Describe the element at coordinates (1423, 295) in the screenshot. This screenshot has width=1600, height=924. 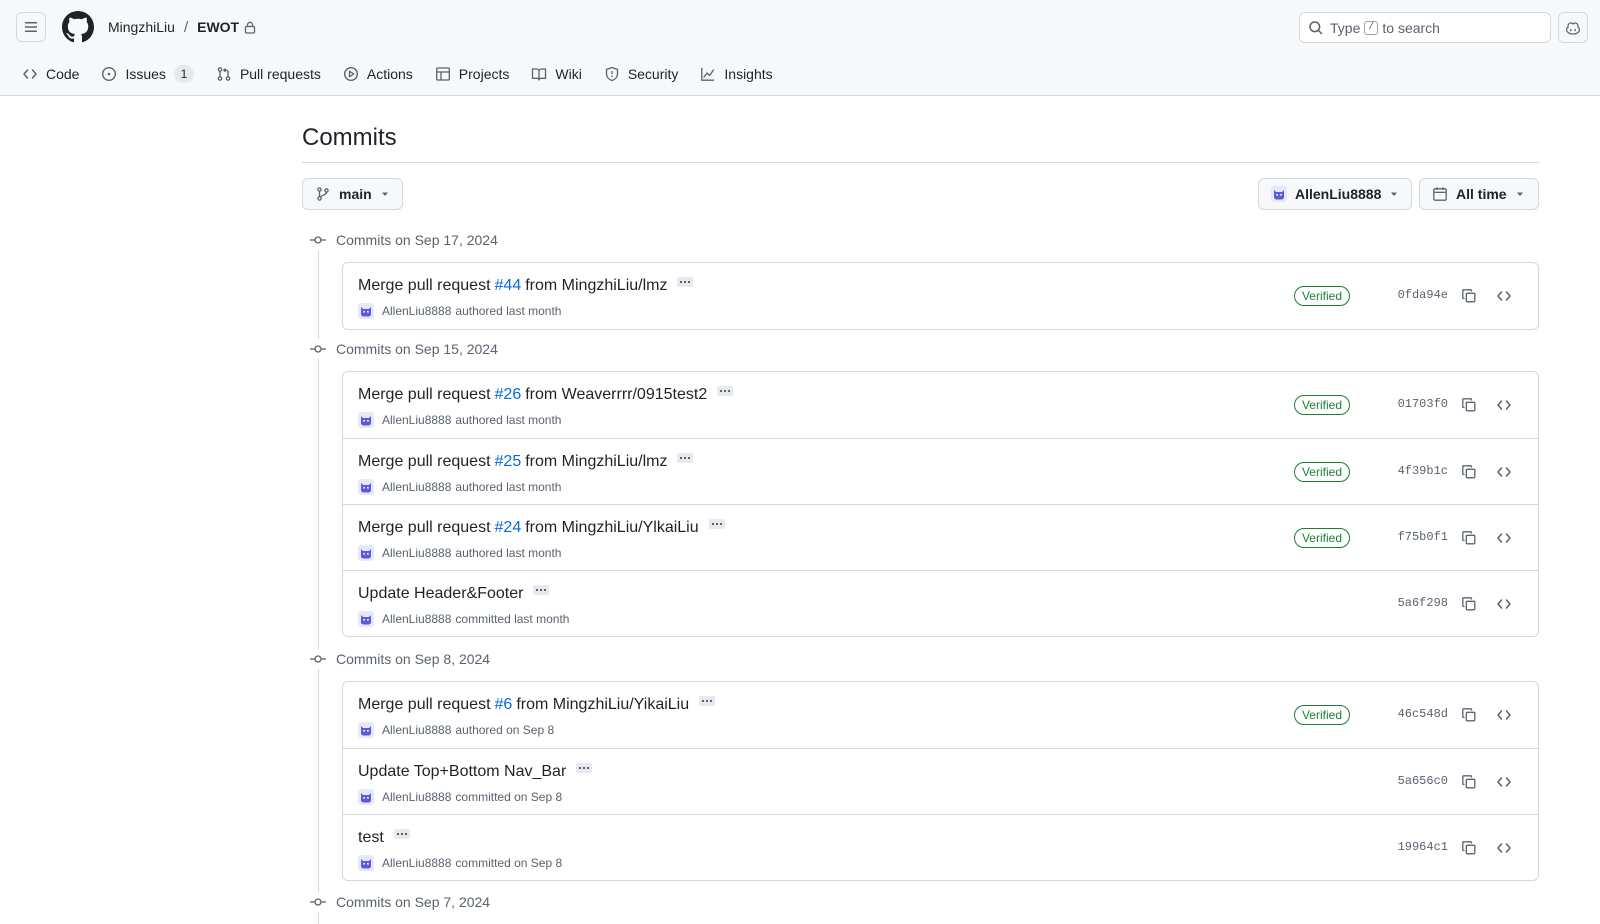
I see `commit-sha-link: 0fda94e` at that location.